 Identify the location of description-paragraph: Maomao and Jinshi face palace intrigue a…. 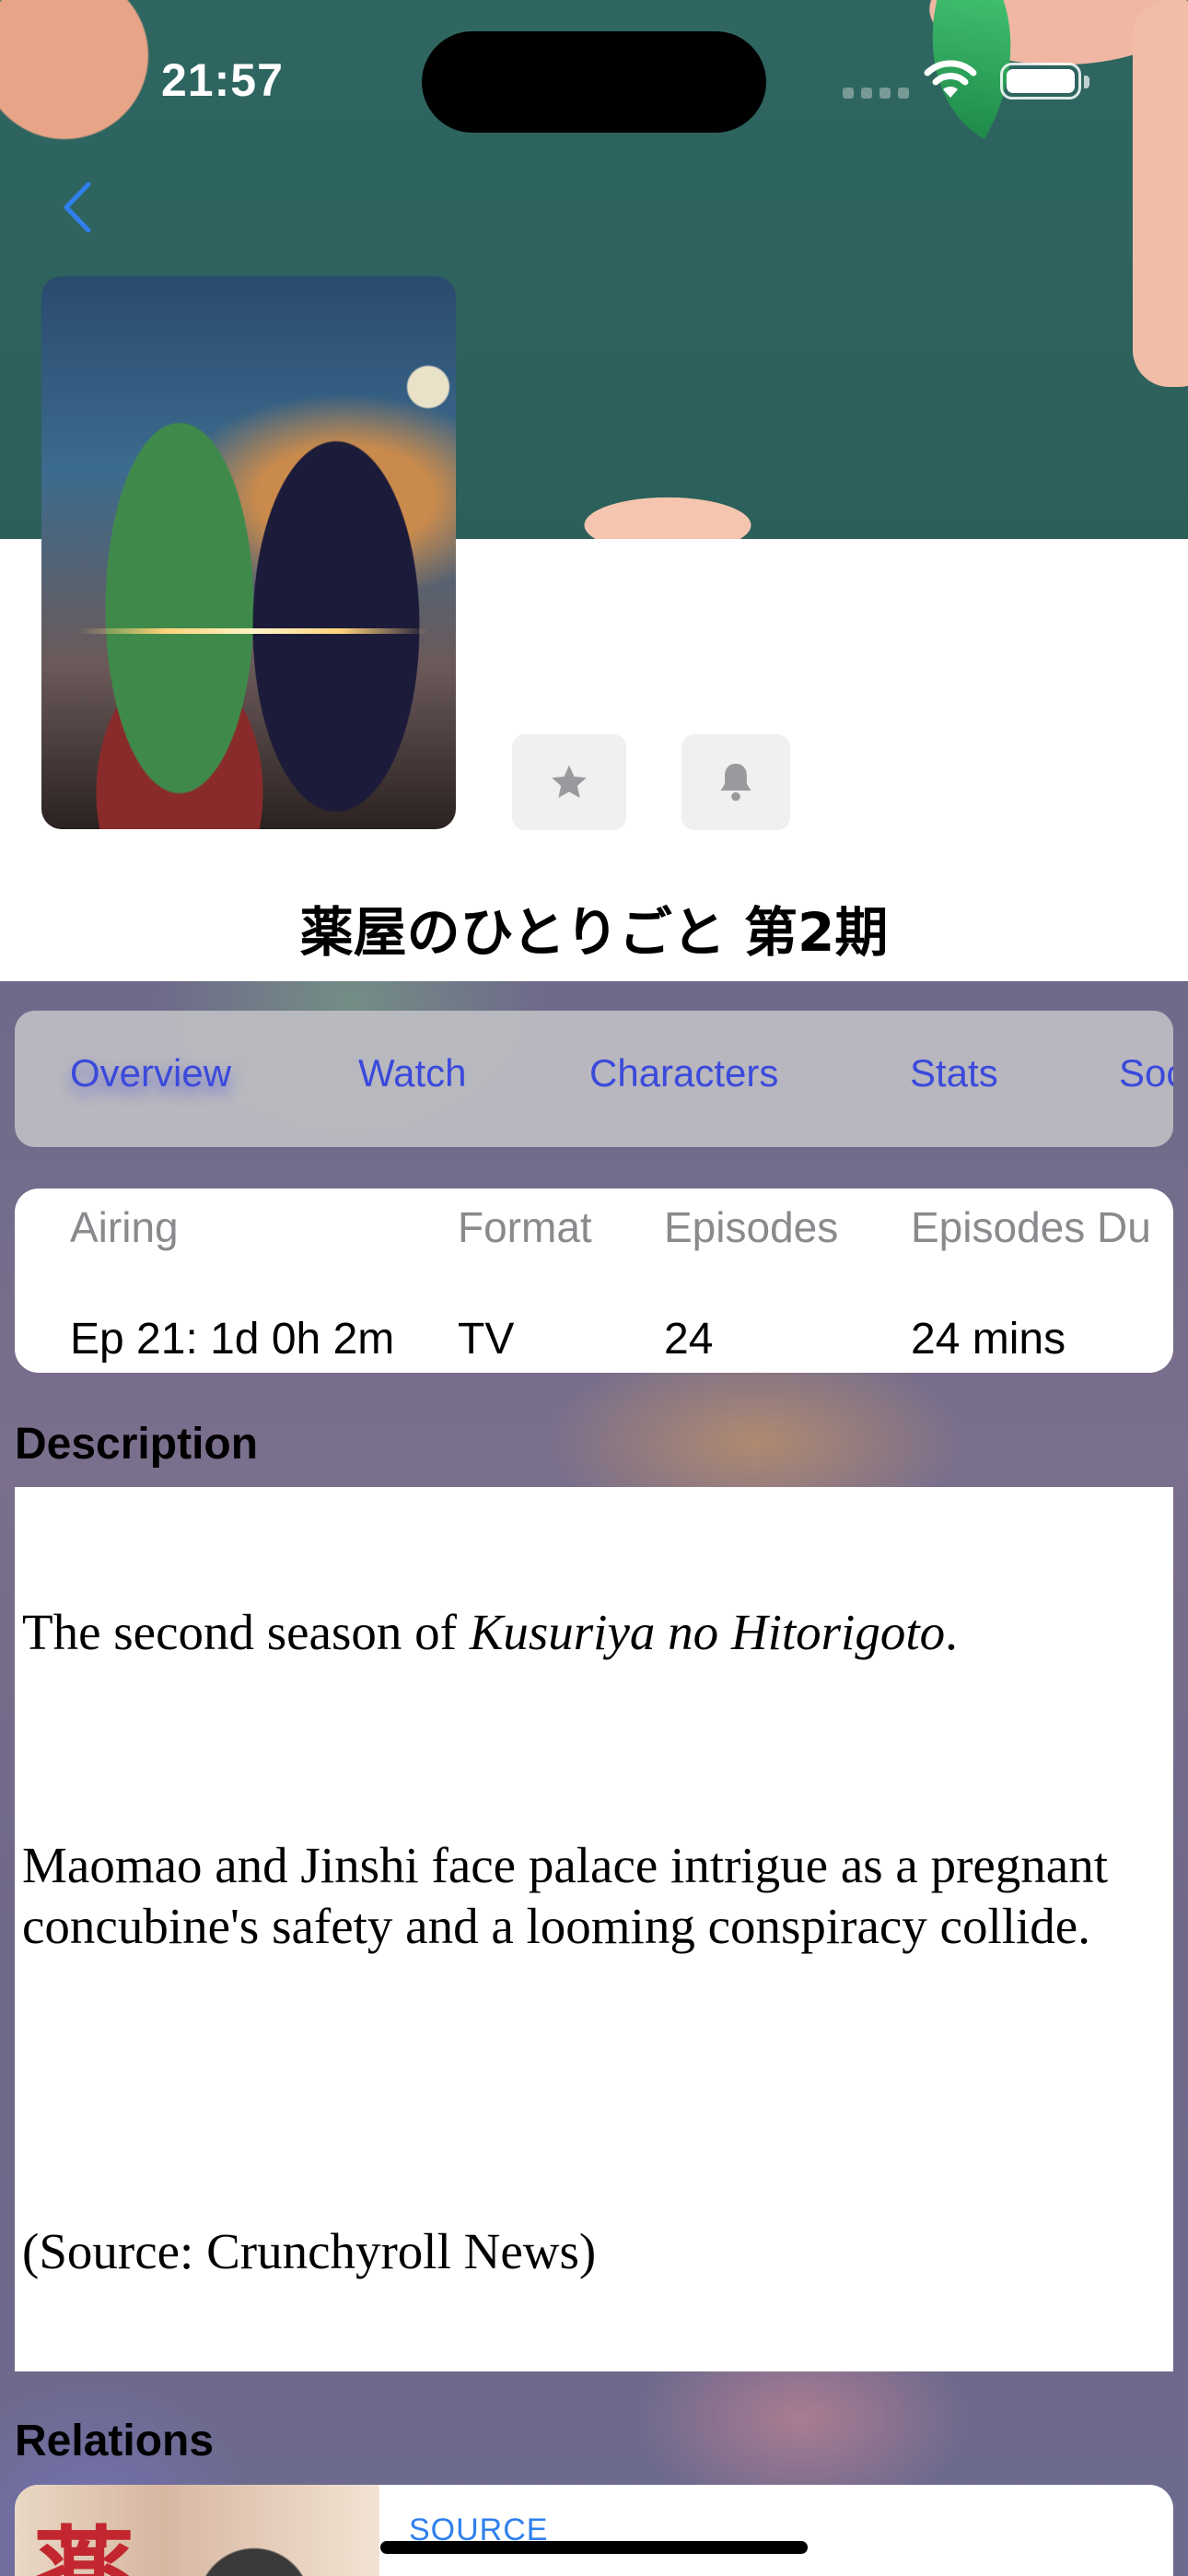
(565, 1895).